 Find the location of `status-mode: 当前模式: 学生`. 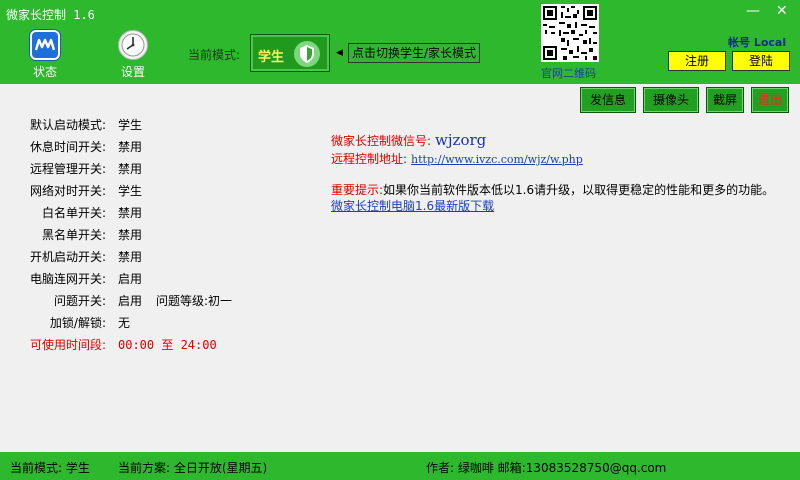

status-mode: 当前模式: 学生 is located at coordinates (50, 468).